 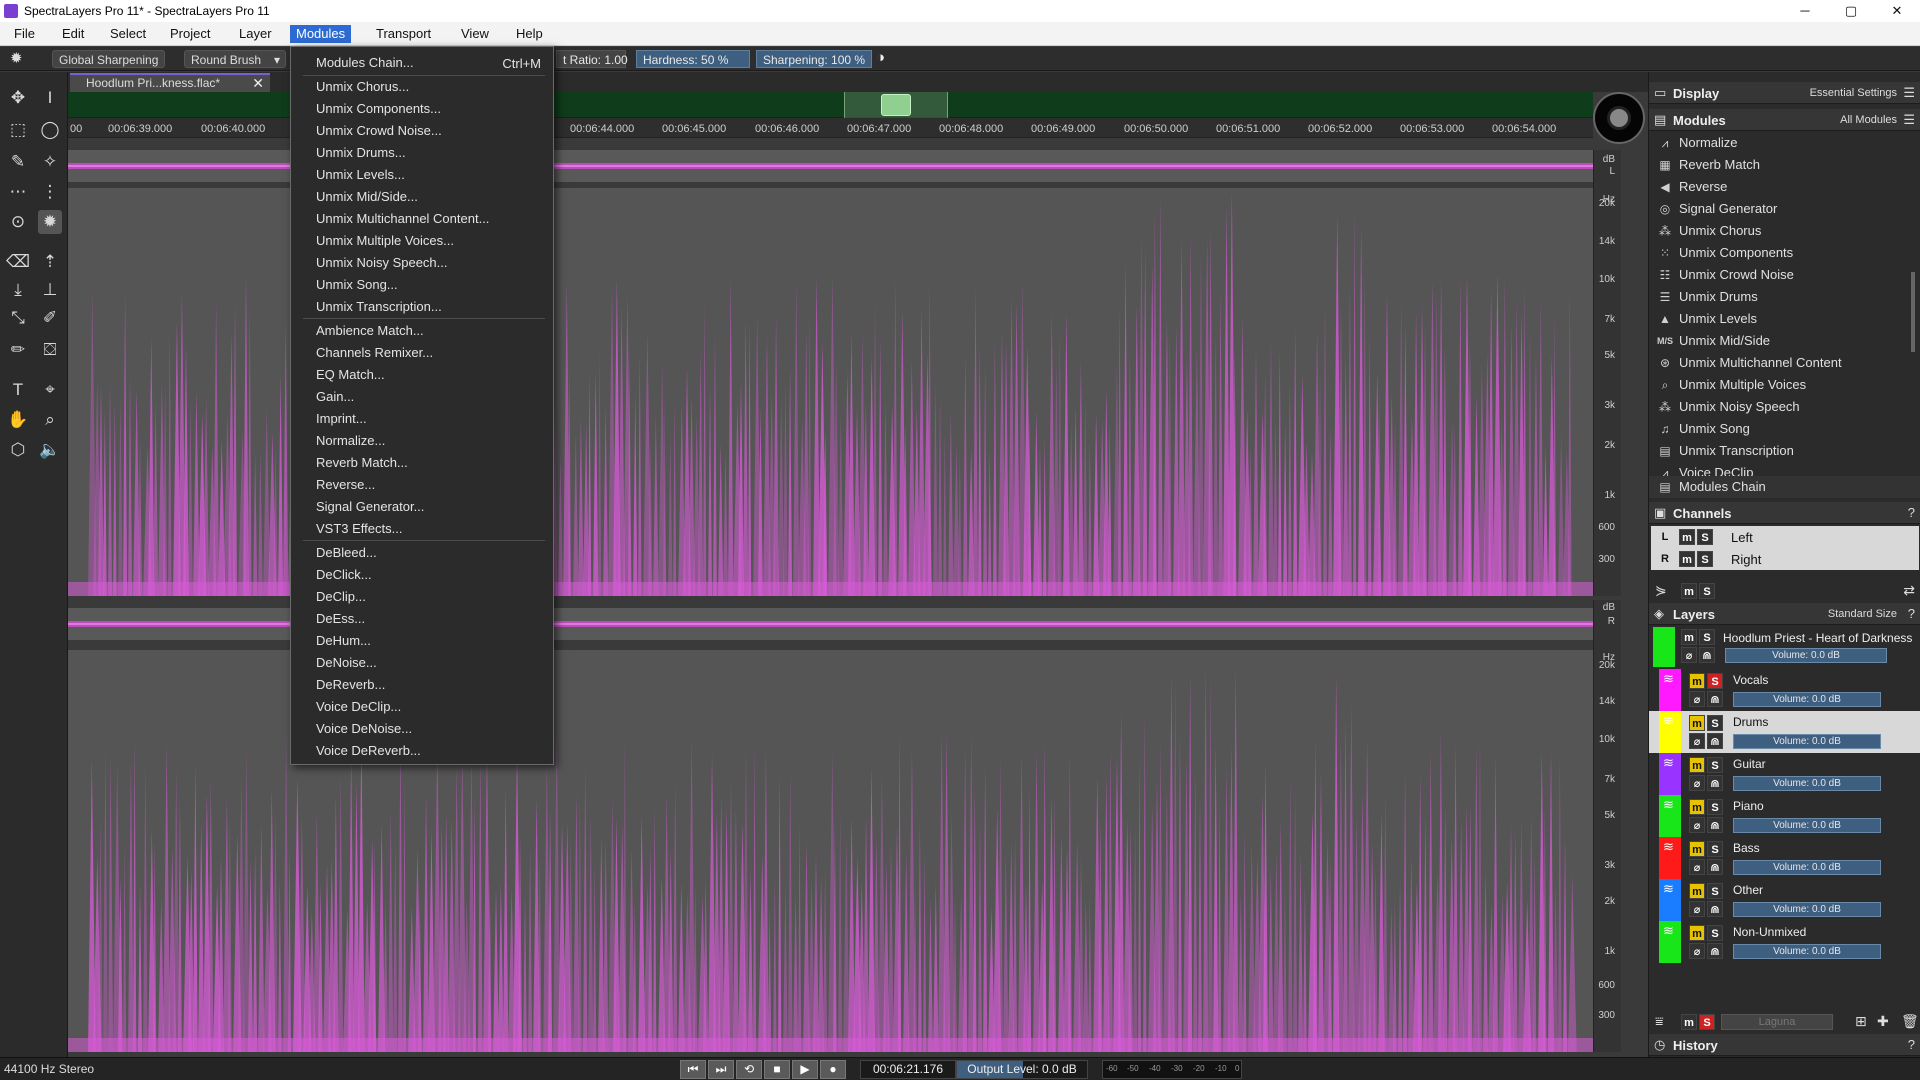 I want to click on close-window-button: ✕, so click(x=1897, y=11).